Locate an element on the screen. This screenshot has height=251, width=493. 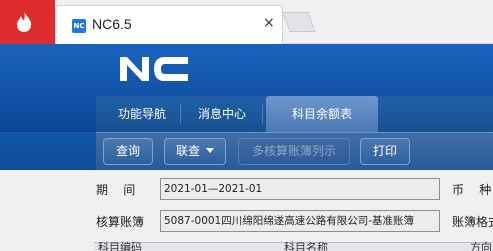
multi-book-button: 多核算账簿列示 is located at coordinates (294, 151).